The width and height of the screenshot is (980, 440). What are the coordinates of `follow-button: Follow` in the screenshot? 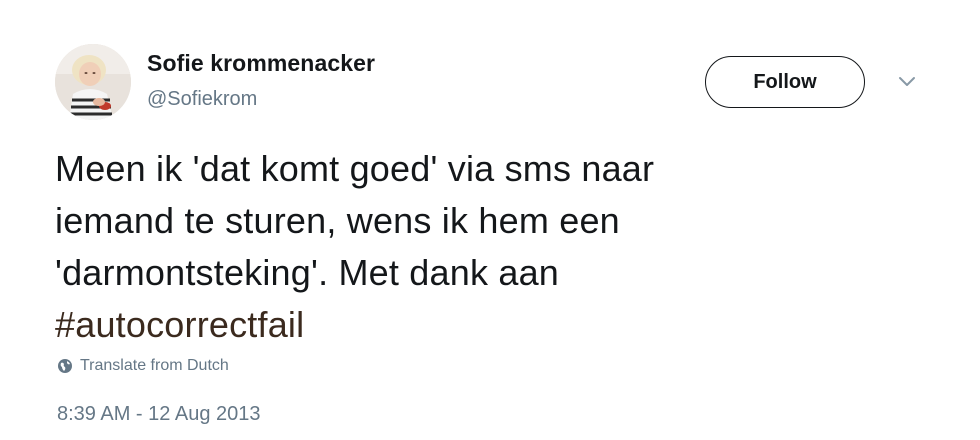 It's located at (785, 82).